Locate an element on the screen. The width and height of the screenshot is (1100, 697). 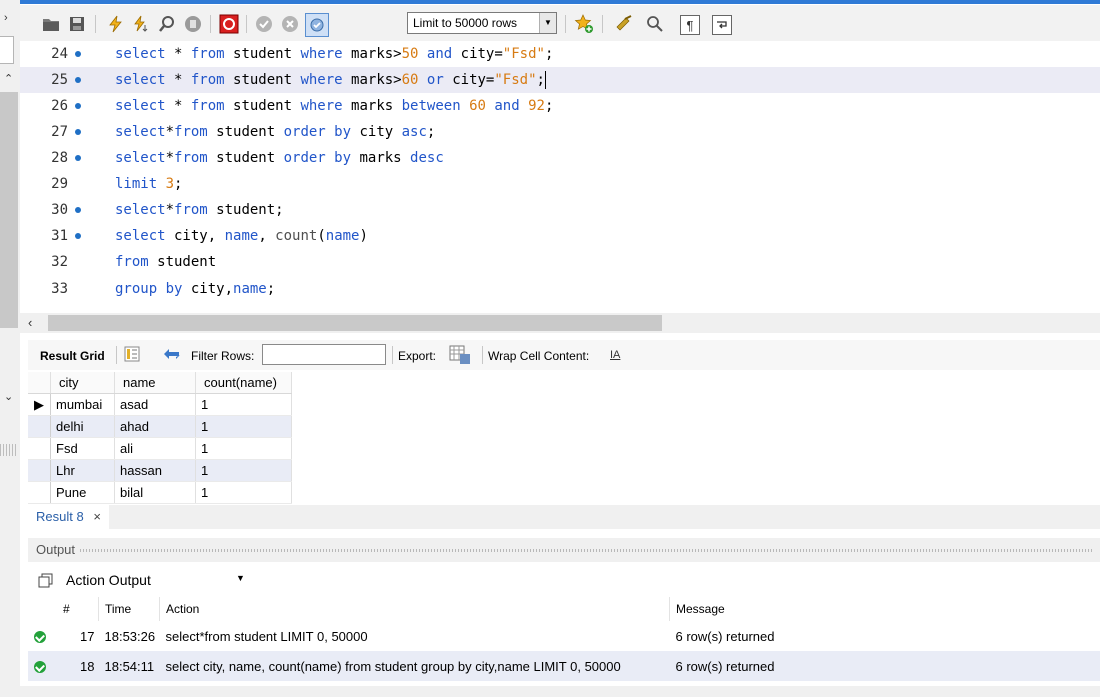
cell-city: delhi is located at coordinates (82, 426).